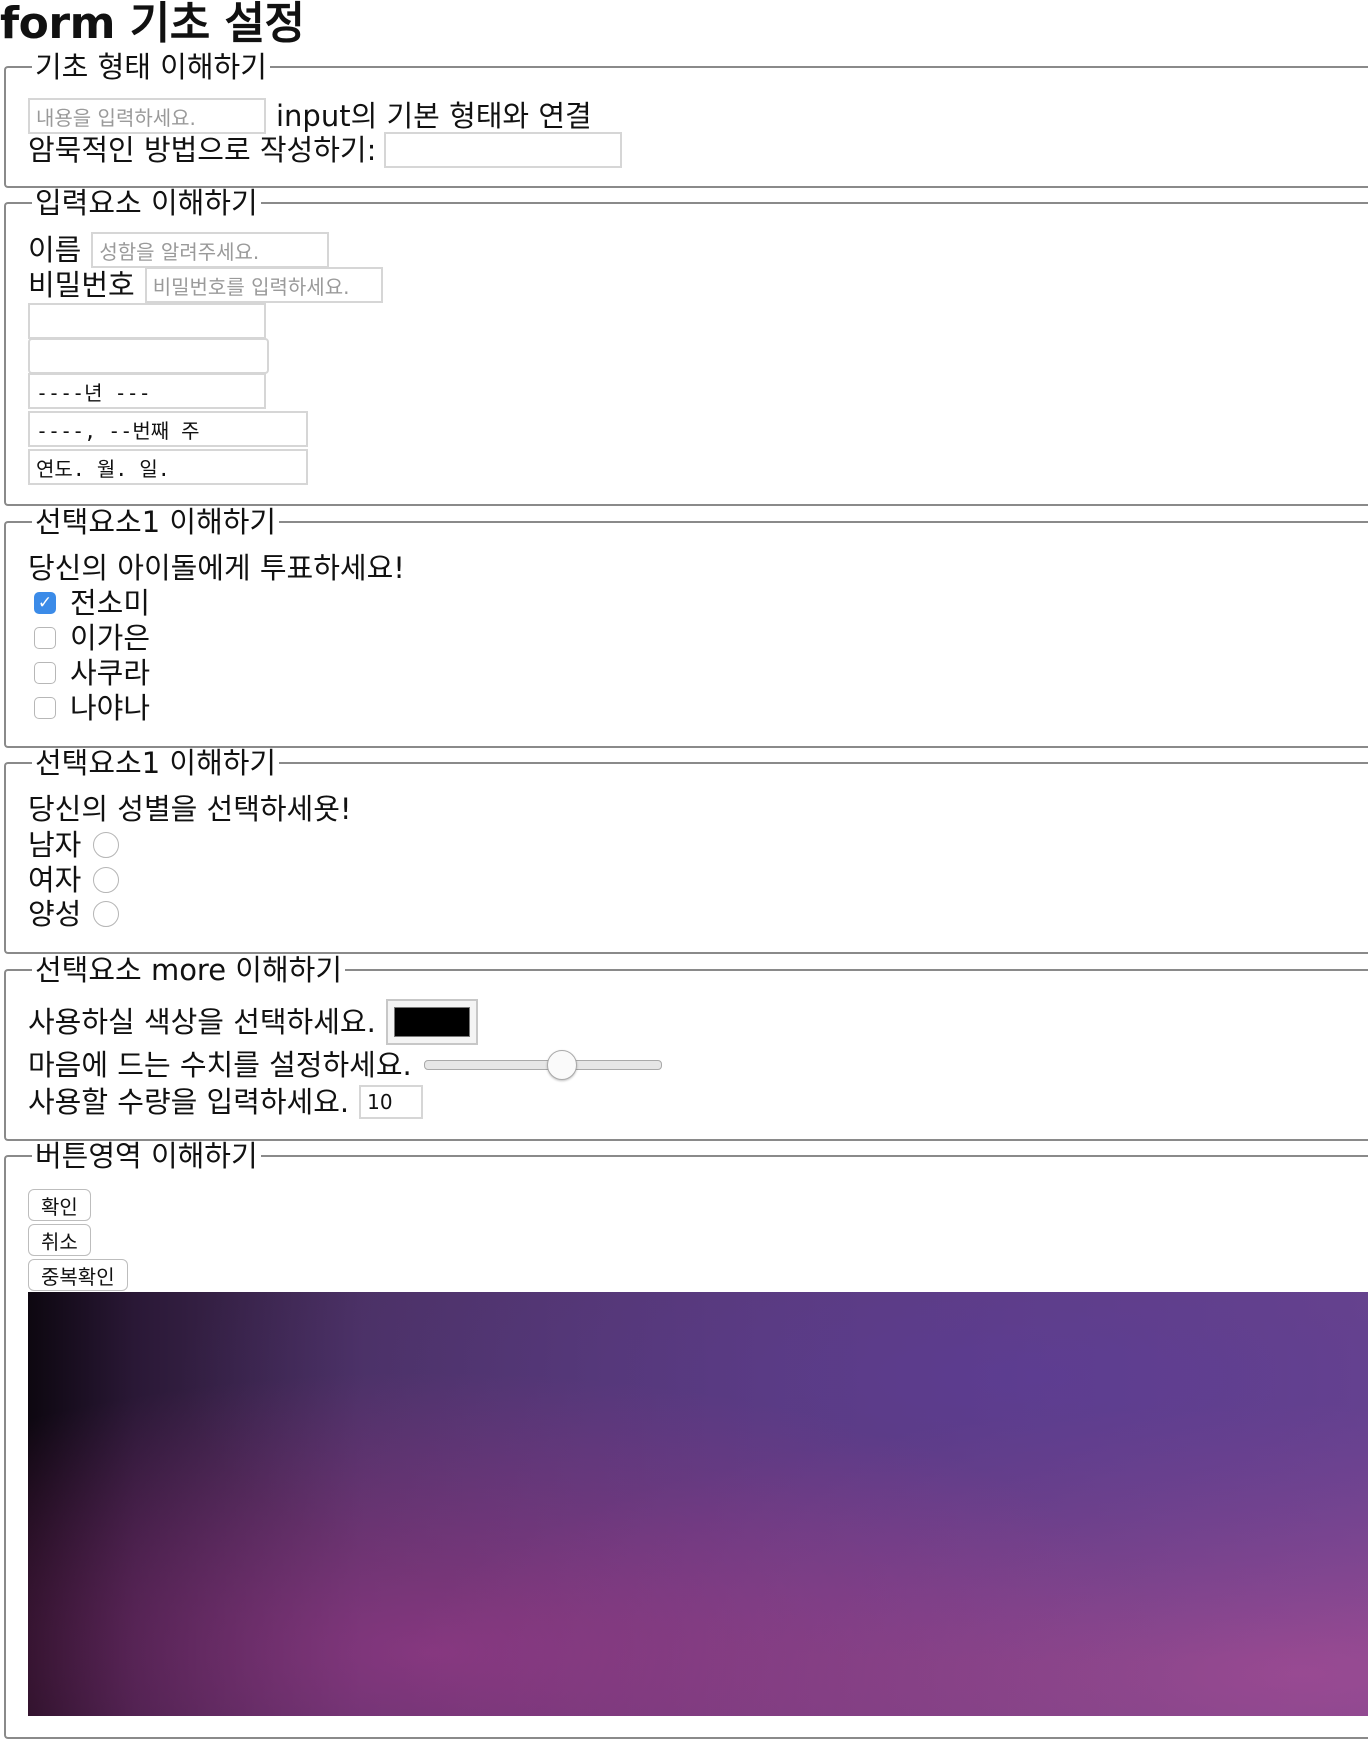  I want to click on button-row-3: 중복확인, so click(78, 1275).